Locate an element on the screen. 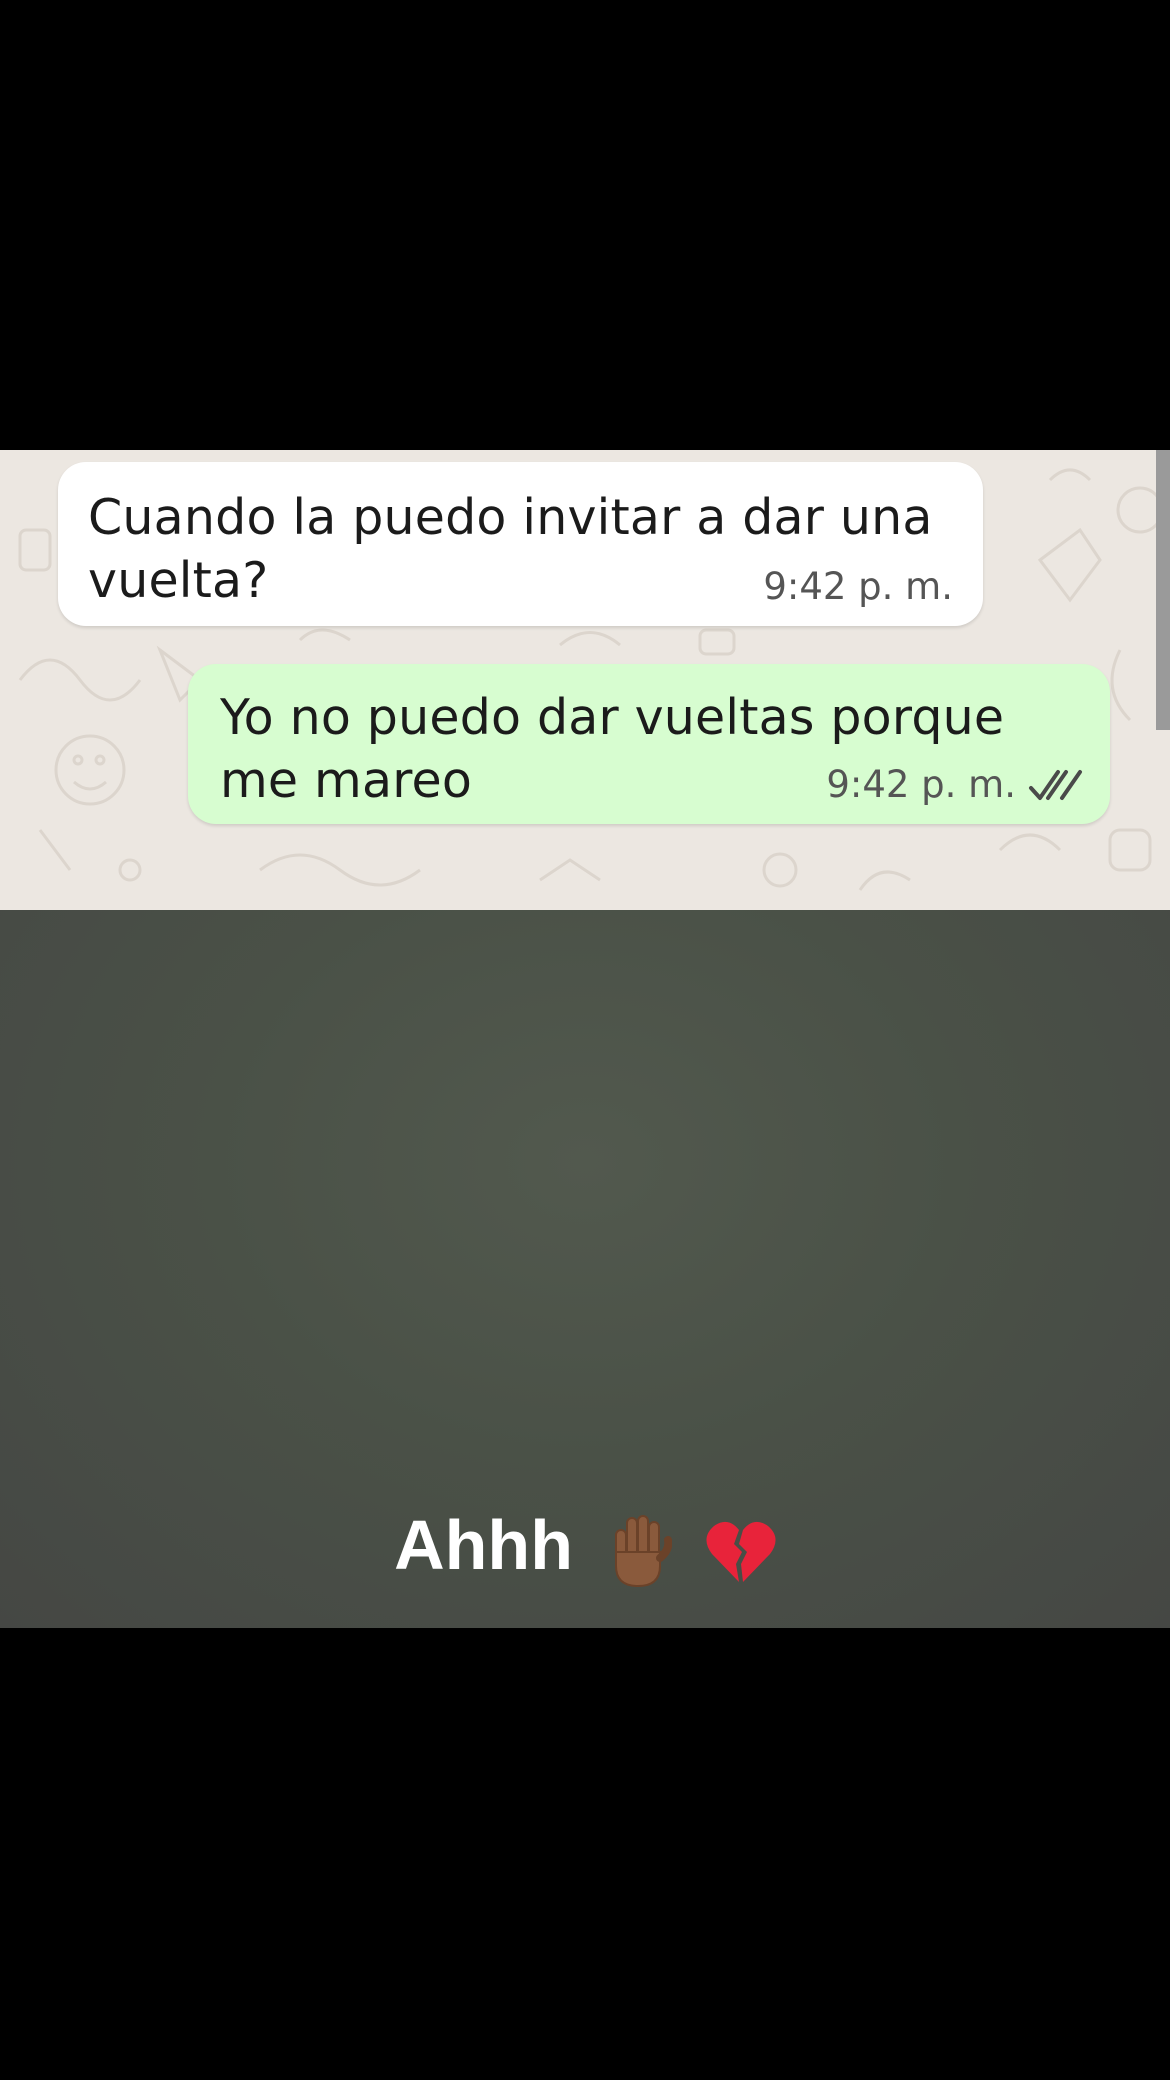 Image resolution: width=1170 pixels, height=2080 pixels. scrollbar is located at coordinates (1163, 590).